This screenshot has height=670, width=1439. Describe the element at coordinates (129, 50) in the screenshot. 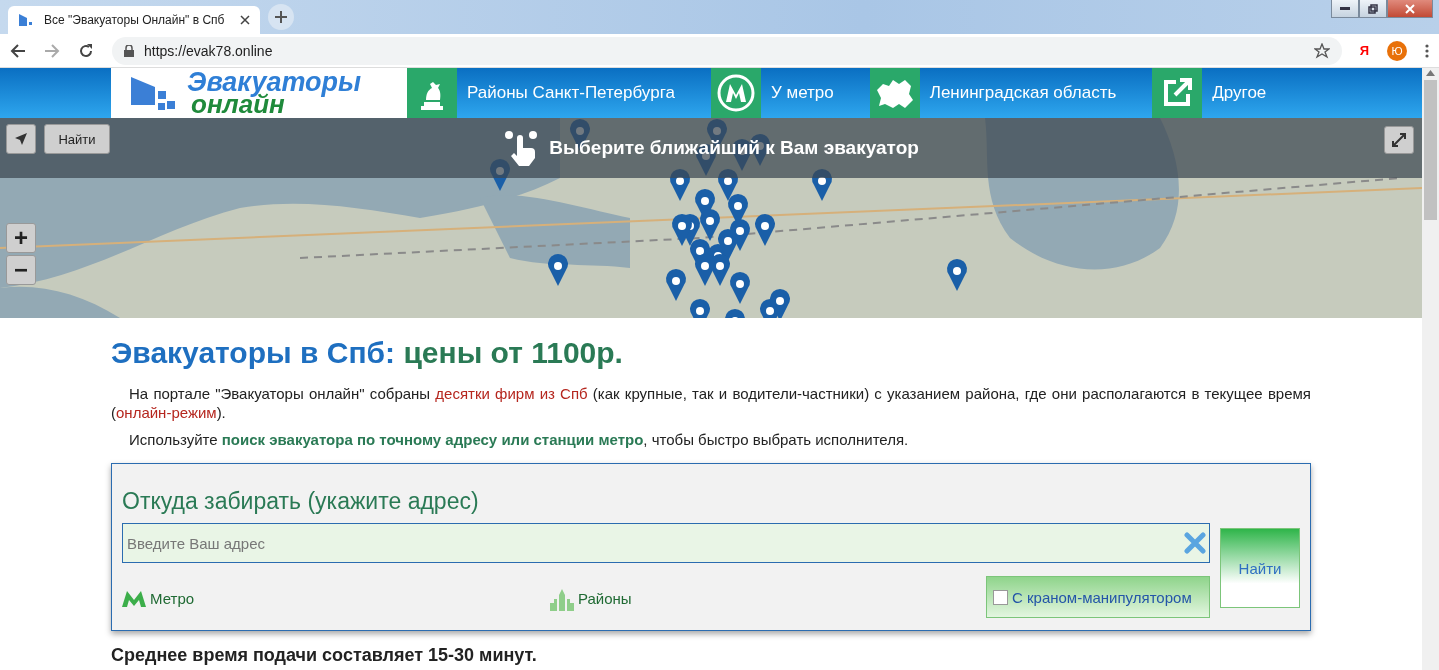

I see `lock-icon` at that location.